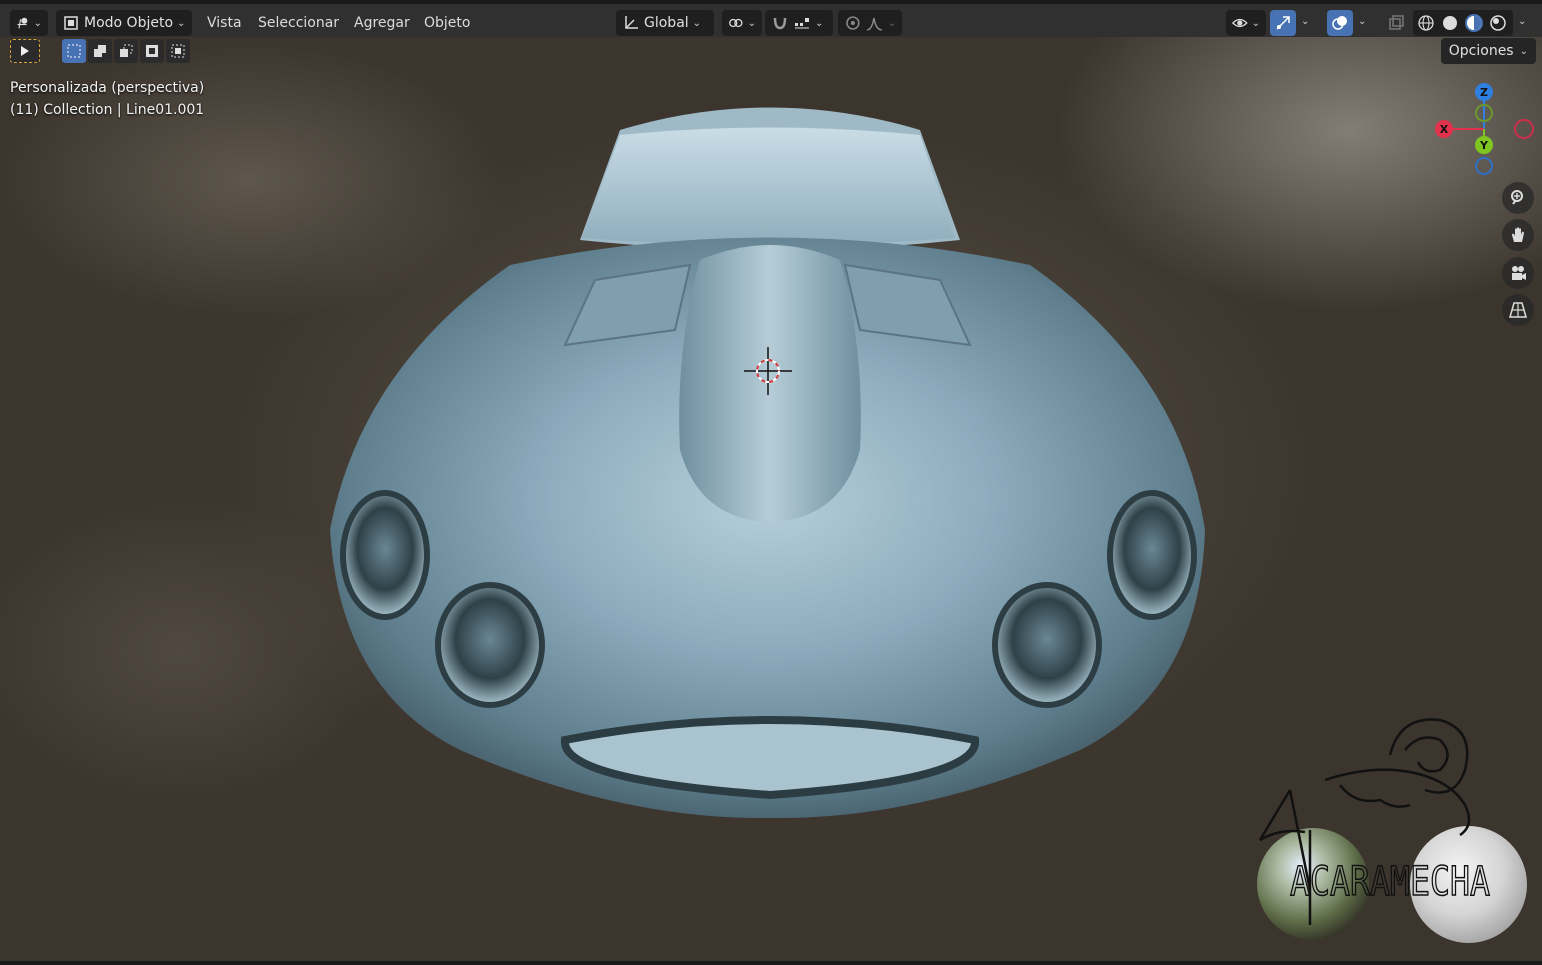 This screenshot has width=1542, height=965. I want to click on pivot-point-selector: ⌄, so click(742, 23).